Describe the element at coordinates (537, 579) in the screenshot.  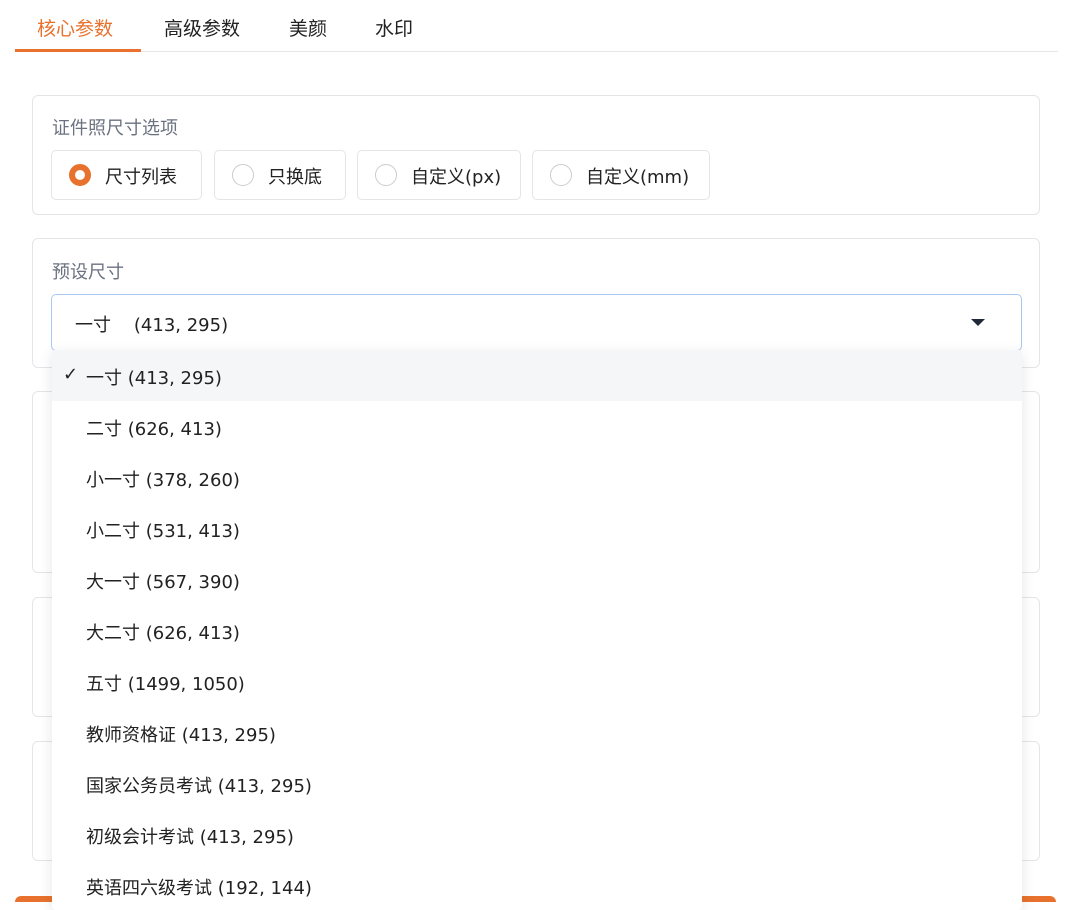
I see `dropdown-option: 大一寸 (567, 390)` at that location.